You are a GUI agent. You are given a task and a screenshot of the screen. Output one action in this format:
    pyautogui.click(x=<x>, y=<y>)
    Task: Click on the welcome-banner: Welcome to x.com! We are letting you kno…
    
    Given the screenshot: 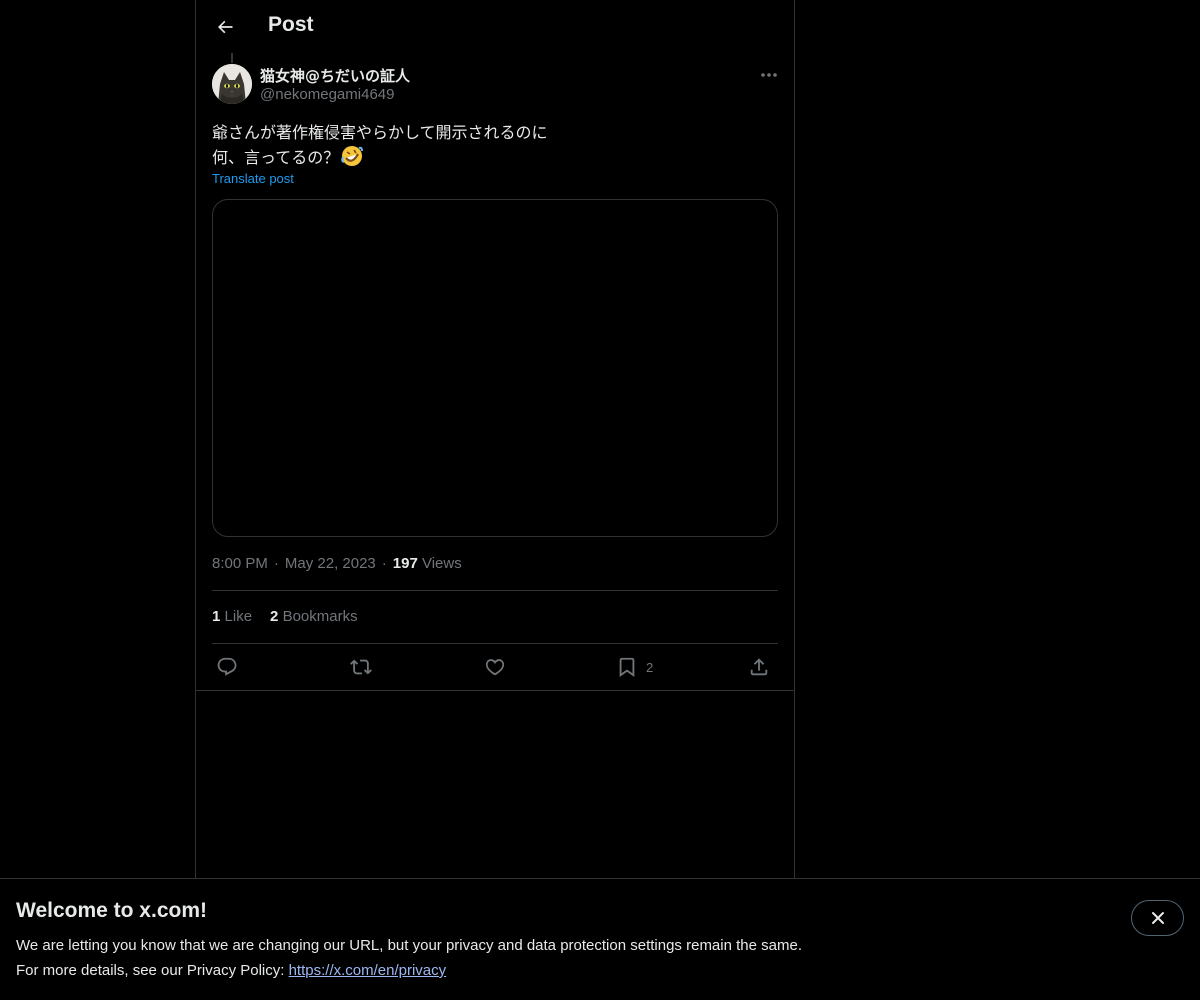 What is the action you would take?
    pyautogui.click(x=600, y=939)
    